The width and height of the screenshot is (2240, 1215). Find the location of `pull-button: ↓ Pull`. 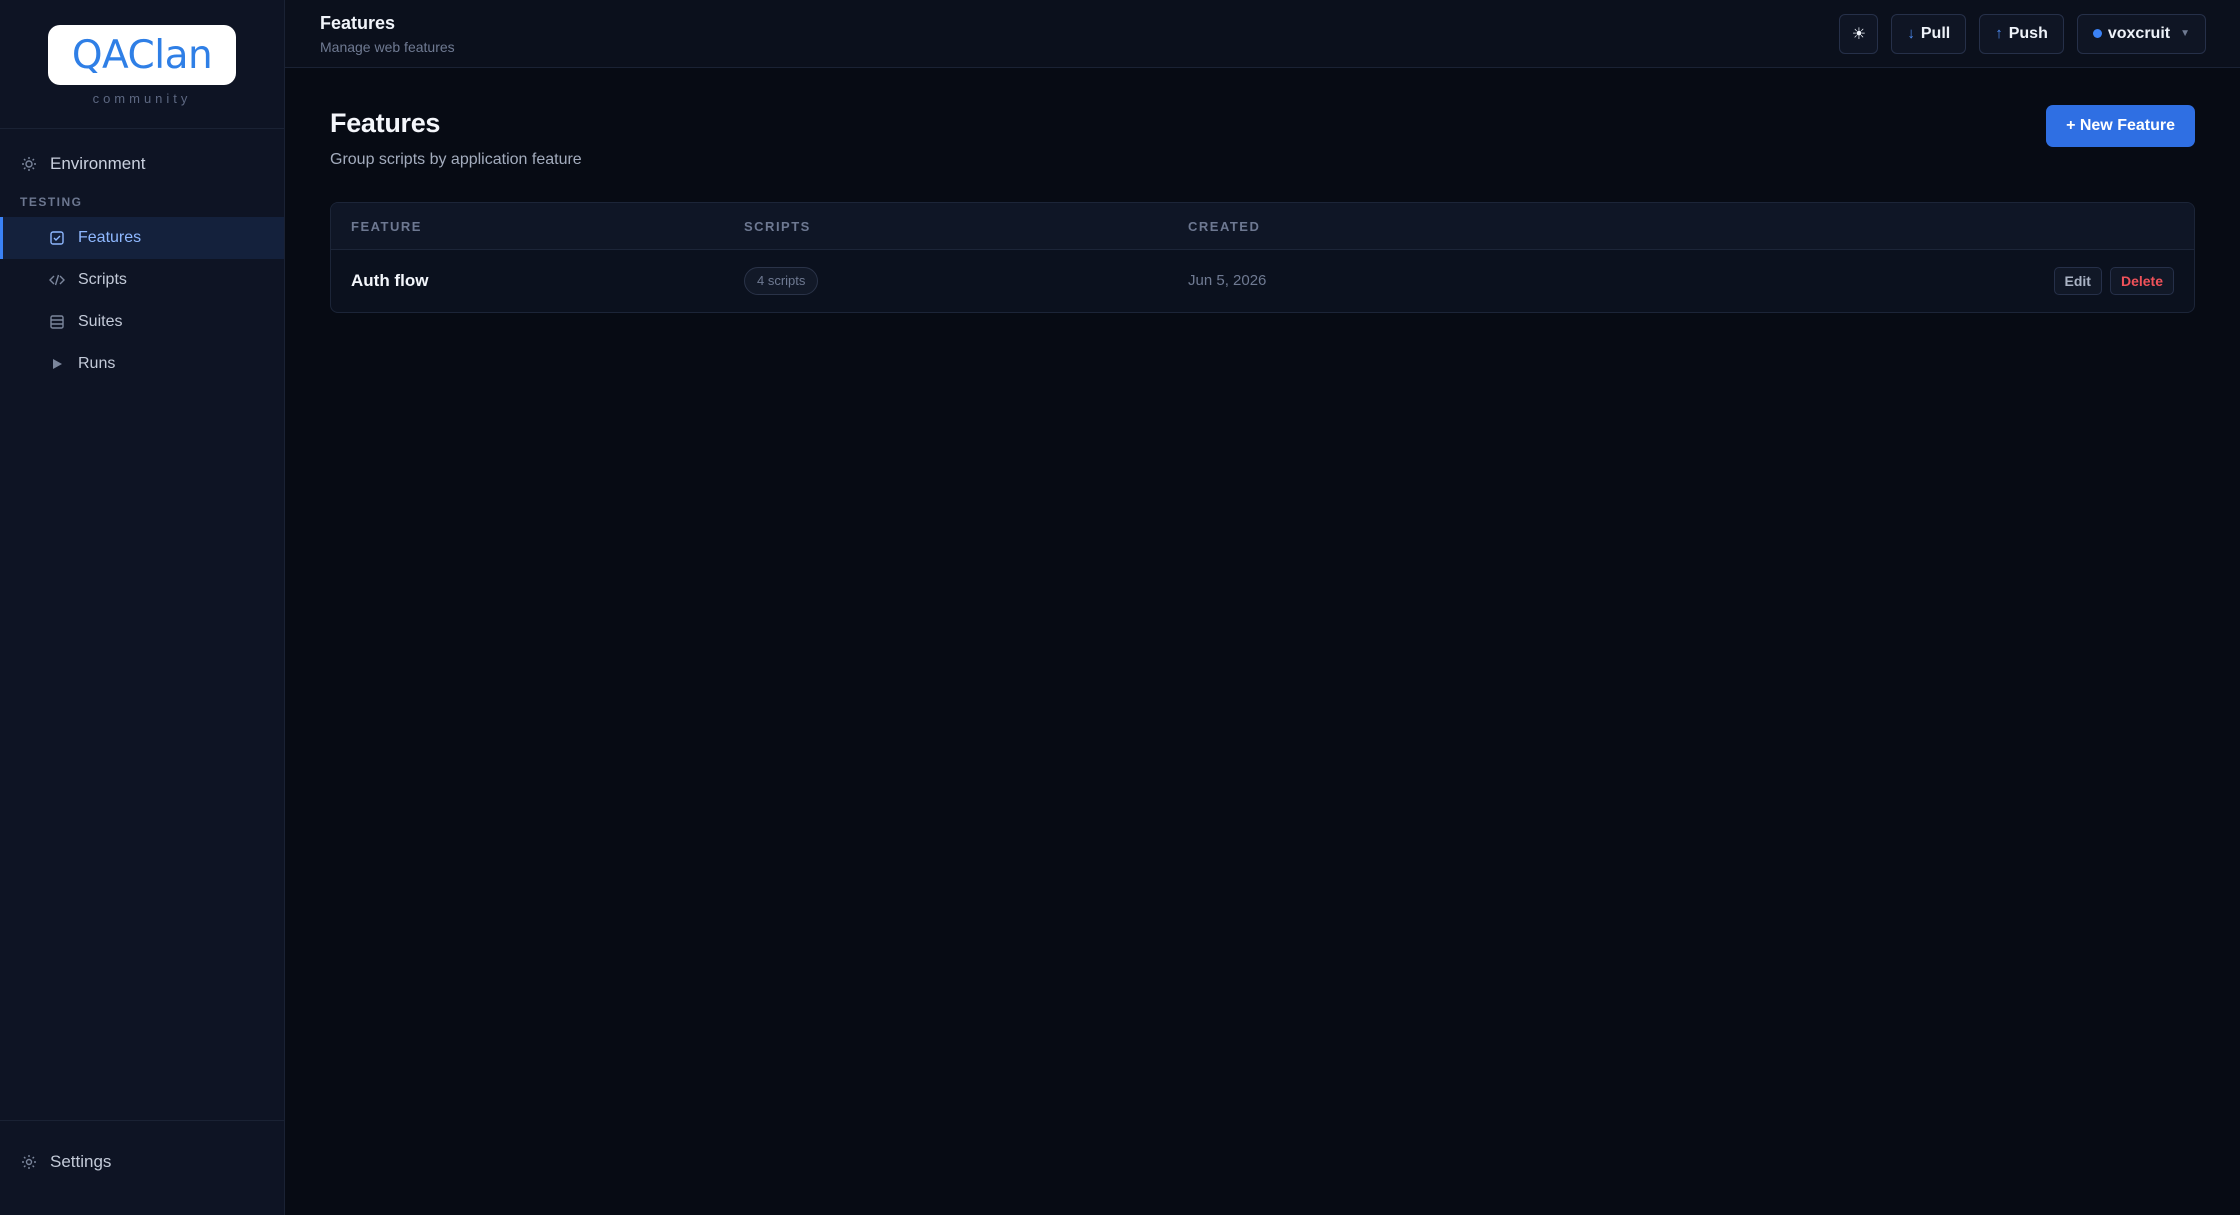

pull-button: ↓ Pull is located at coordinates (1929, 33).